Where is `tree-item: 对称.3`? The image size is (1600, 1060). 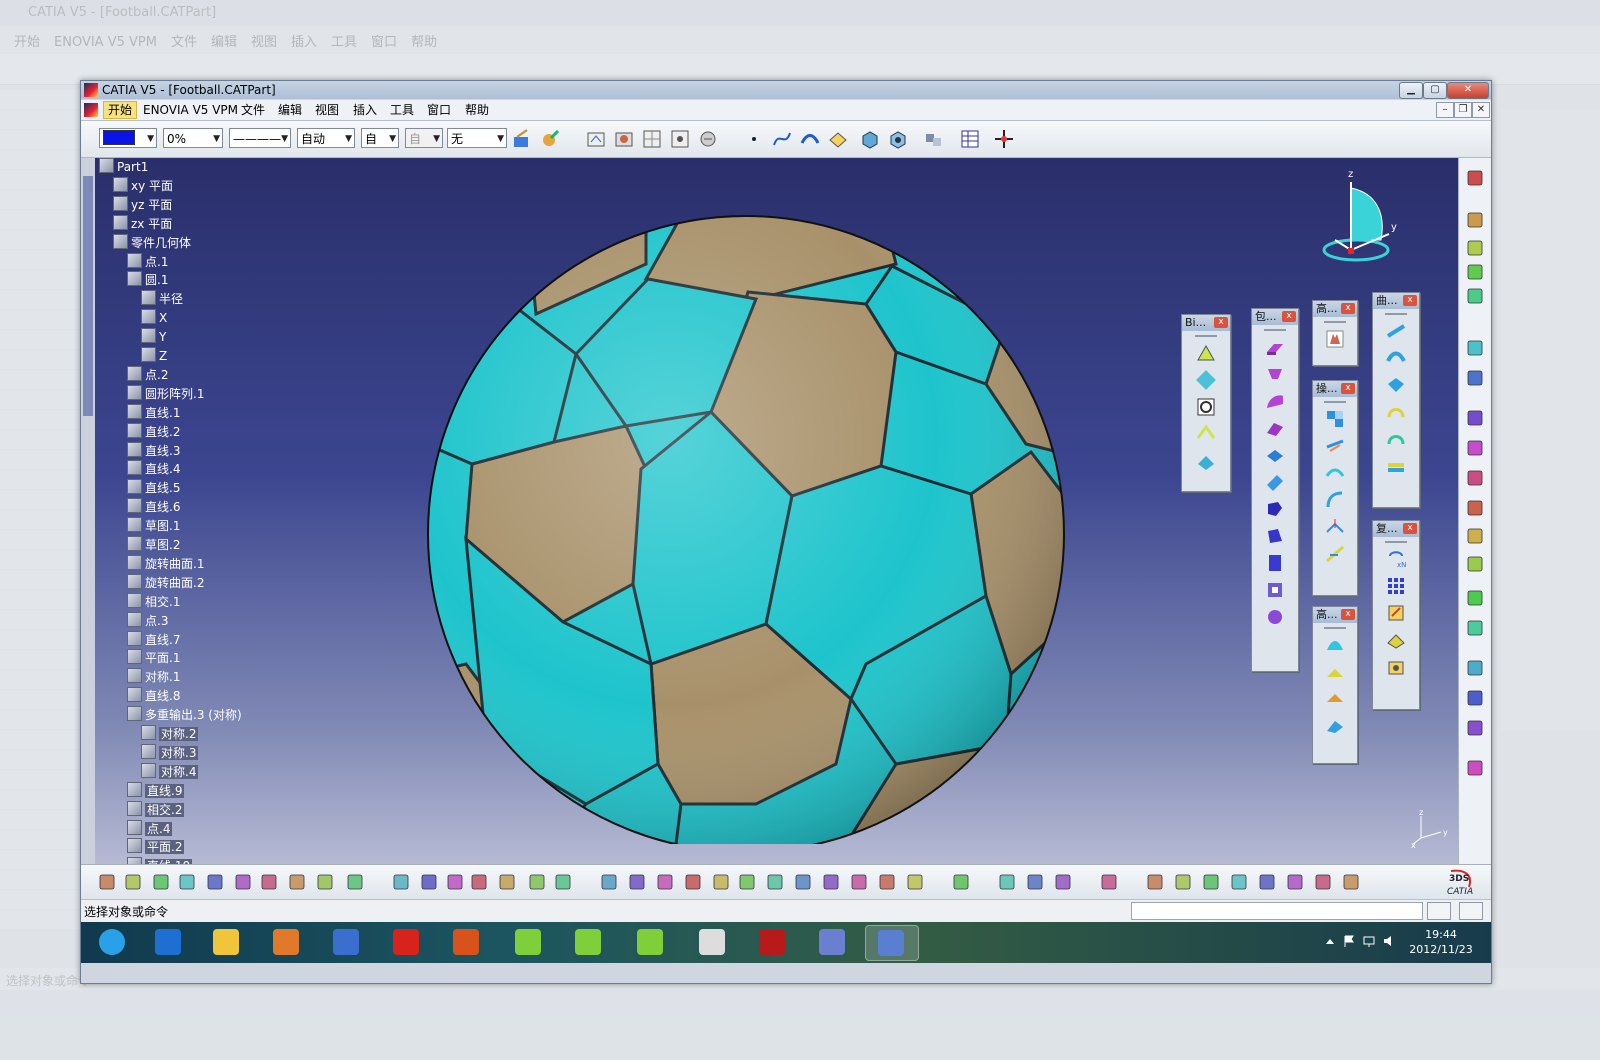 tree-item: 对称.3 is located at coordinates (170, 752).